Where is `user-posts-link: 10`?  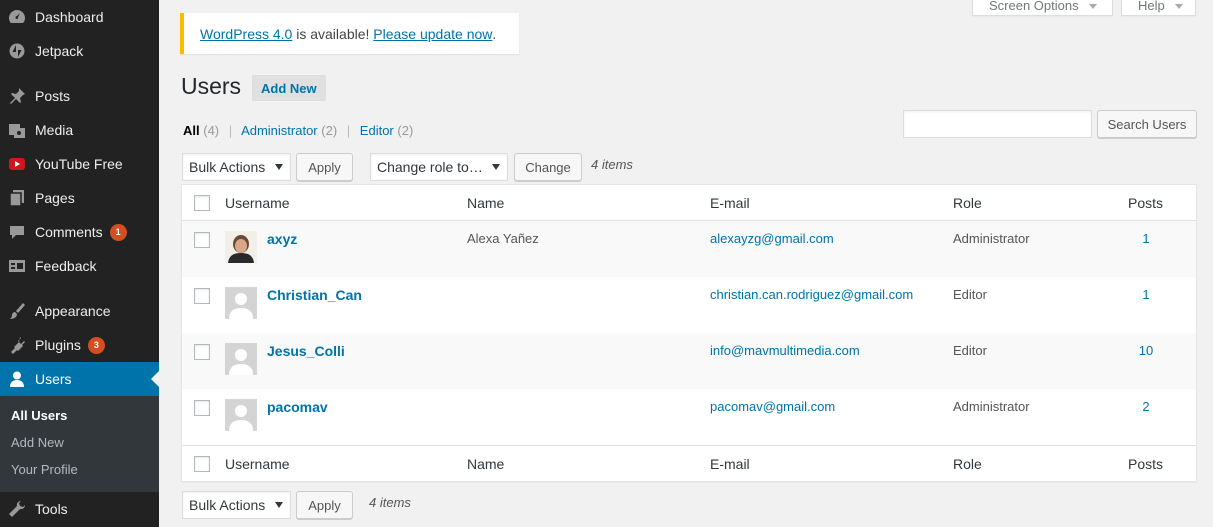
user-posts-link: 10 is located at coordinates (1146, 350).